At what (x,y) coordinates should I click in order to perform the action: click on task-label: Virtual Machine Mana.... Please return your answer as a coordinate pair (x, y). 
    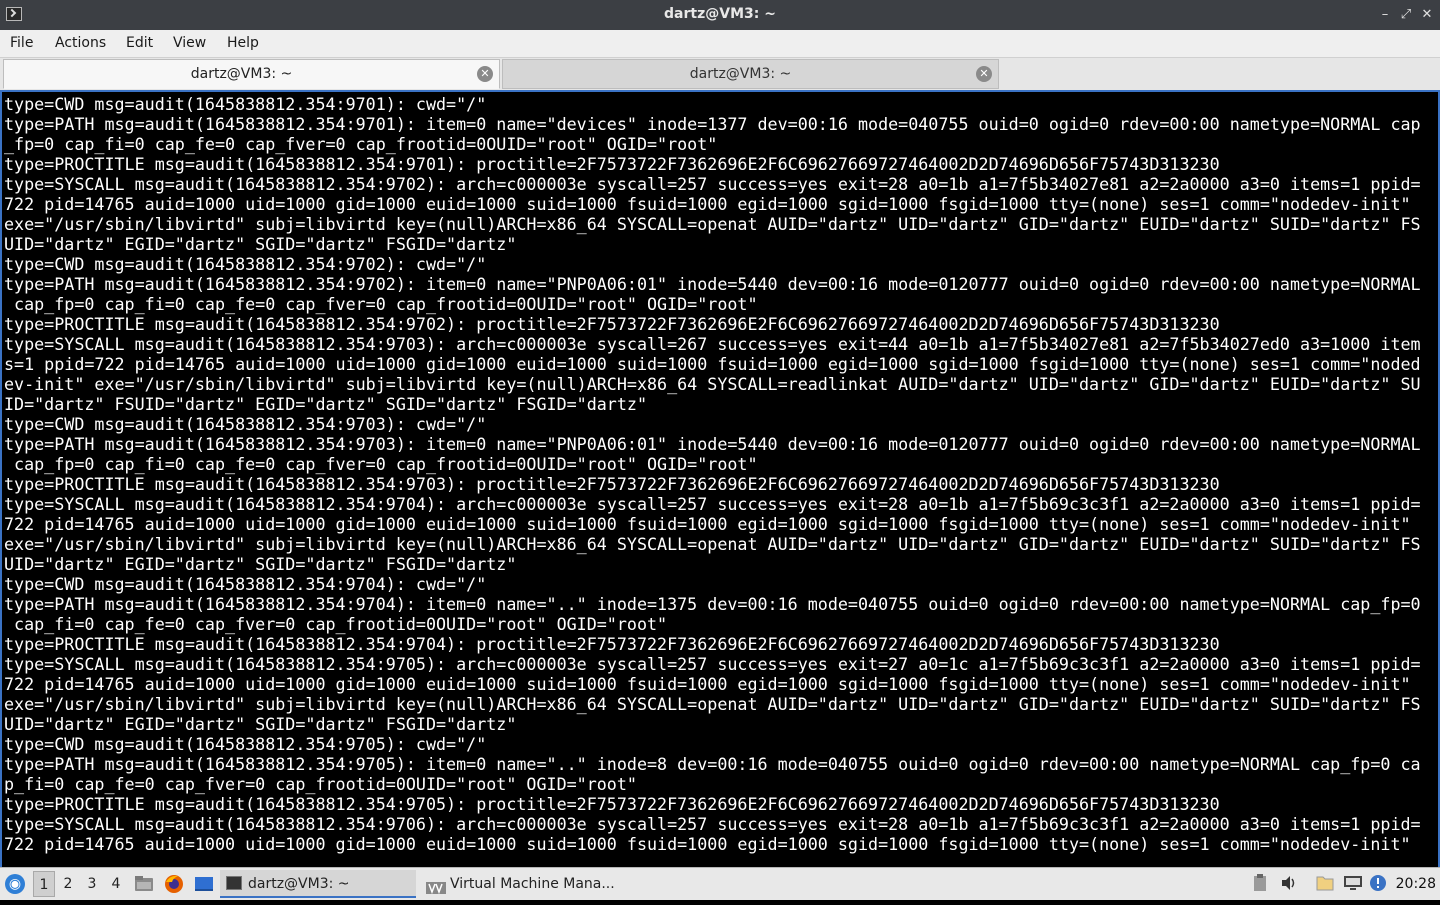
    Looking at the image, I should click on (532, 884).